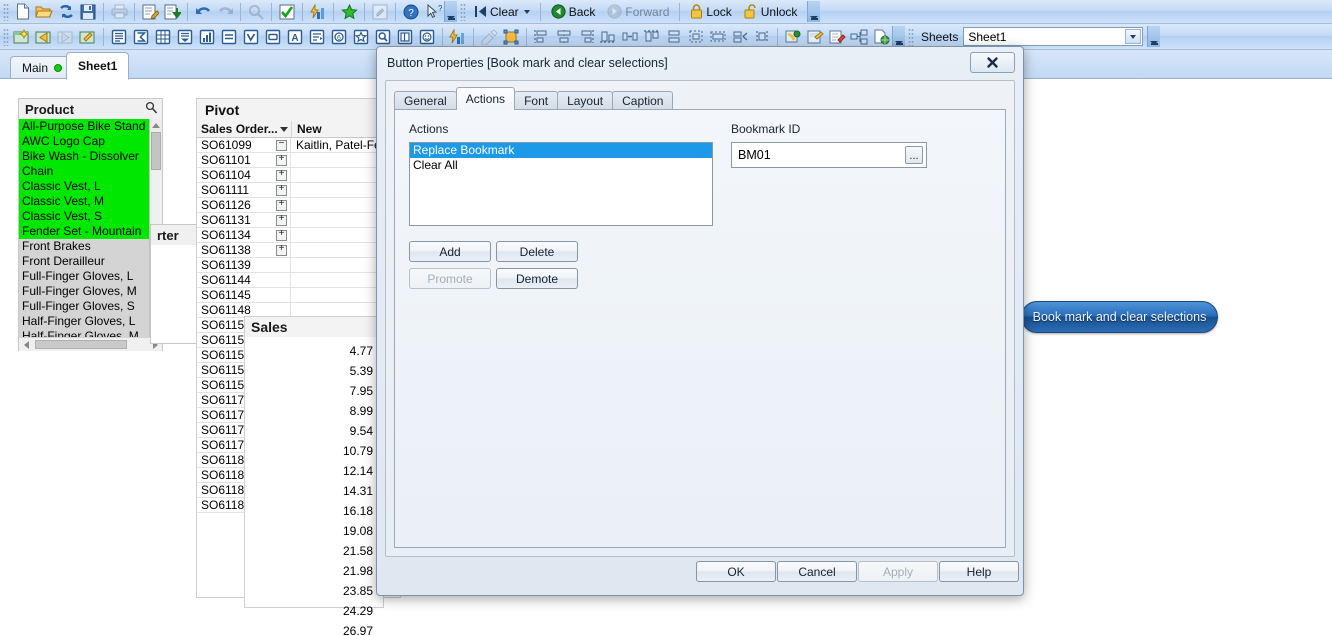 The width and height of the screenshot is (1332, 636). What do you see at coordinates (256, 11) in the screenshot?
I see `search-icon` at bounding box center [256, 11].